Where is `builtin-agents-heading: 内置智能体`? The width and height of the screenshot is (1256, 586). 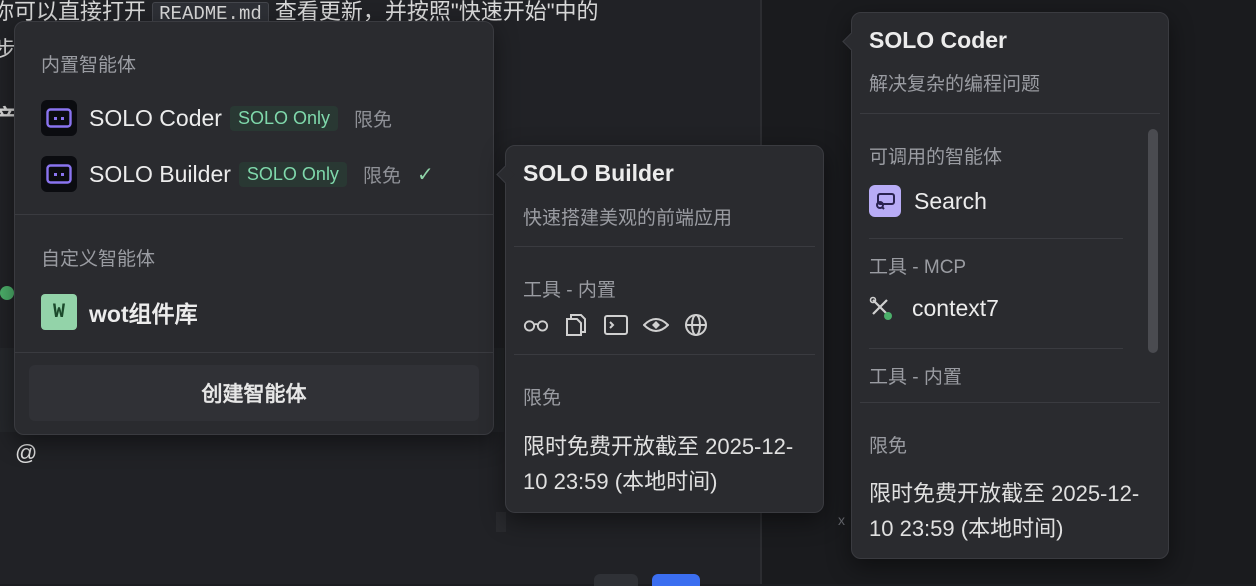 builtin-agents-heading: 内置智能体 is located at coordinates (89, 65).